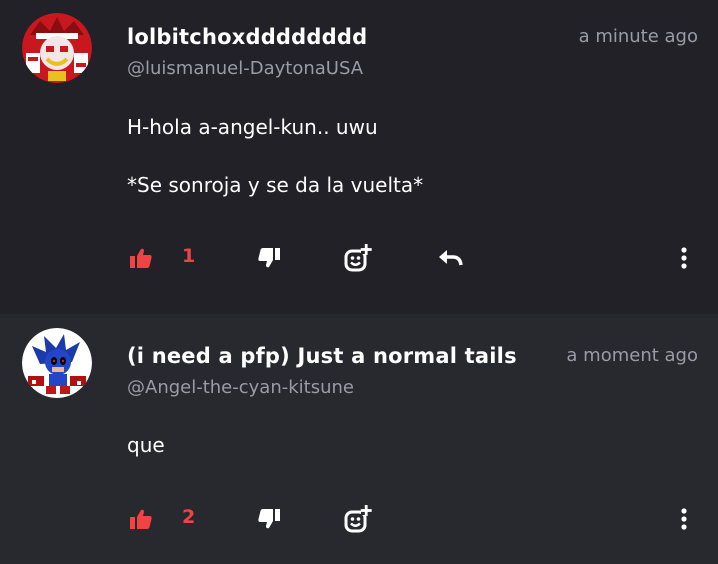  I want to click on comment-handle: @Angel-the-cyan-kitsune, so click(240, 387).